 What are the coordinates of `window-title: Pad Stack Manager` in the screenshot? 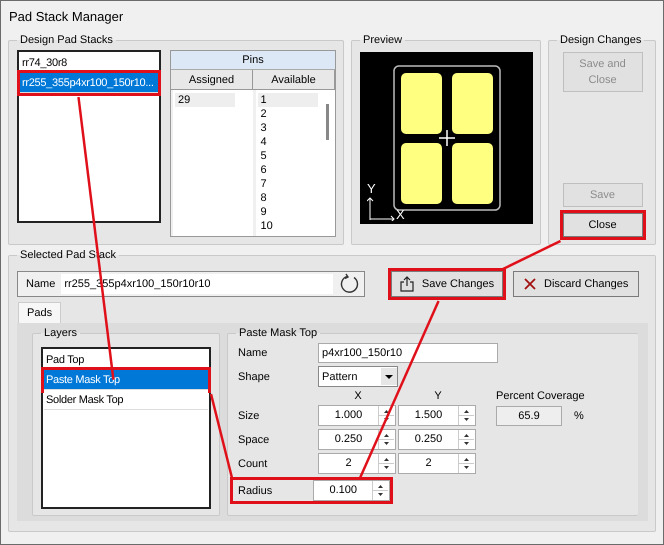 It's located at (66, 16).